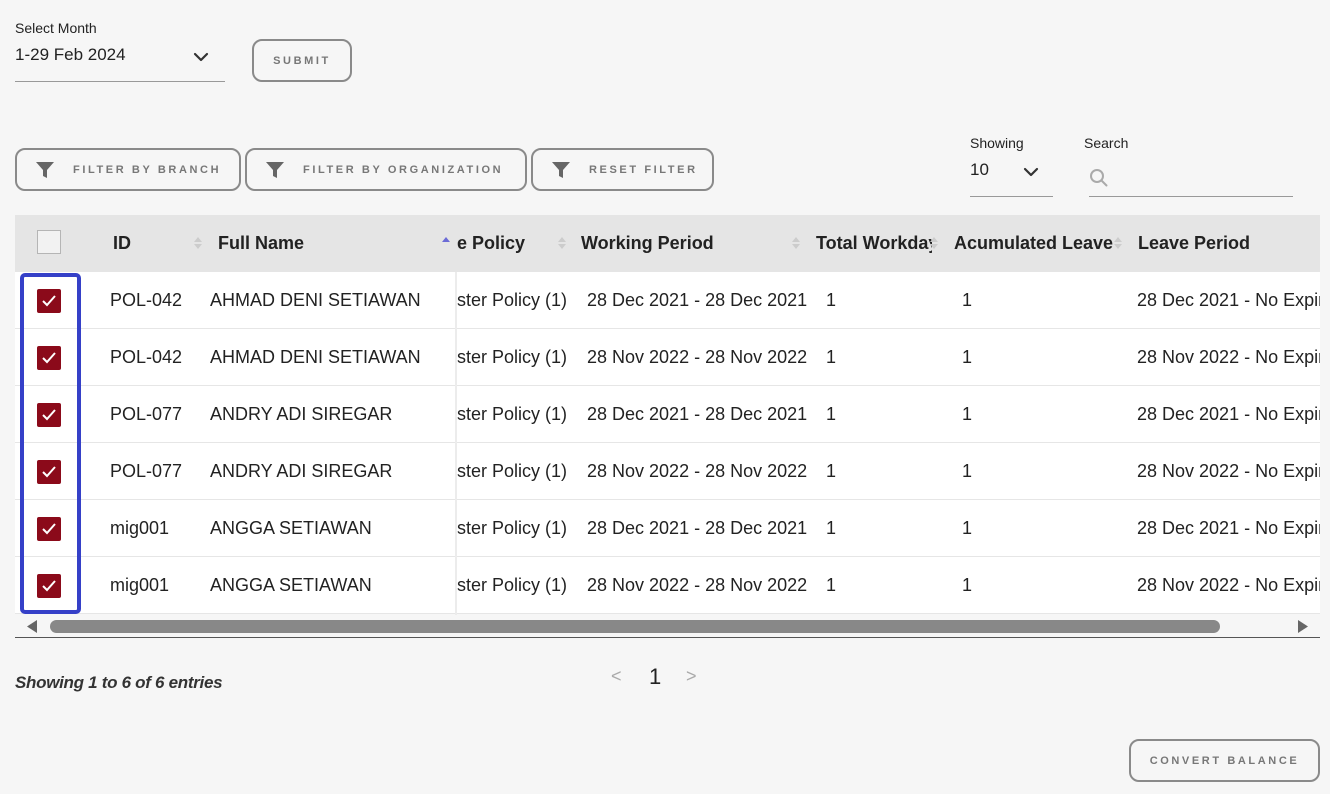 This screenshot has height=794, width=1330. I want to click on search-label: Search, so click(1106, 143).